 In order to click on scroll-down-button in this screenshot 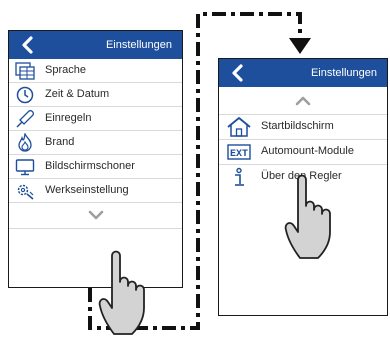, I will do `click(95, 216)`.